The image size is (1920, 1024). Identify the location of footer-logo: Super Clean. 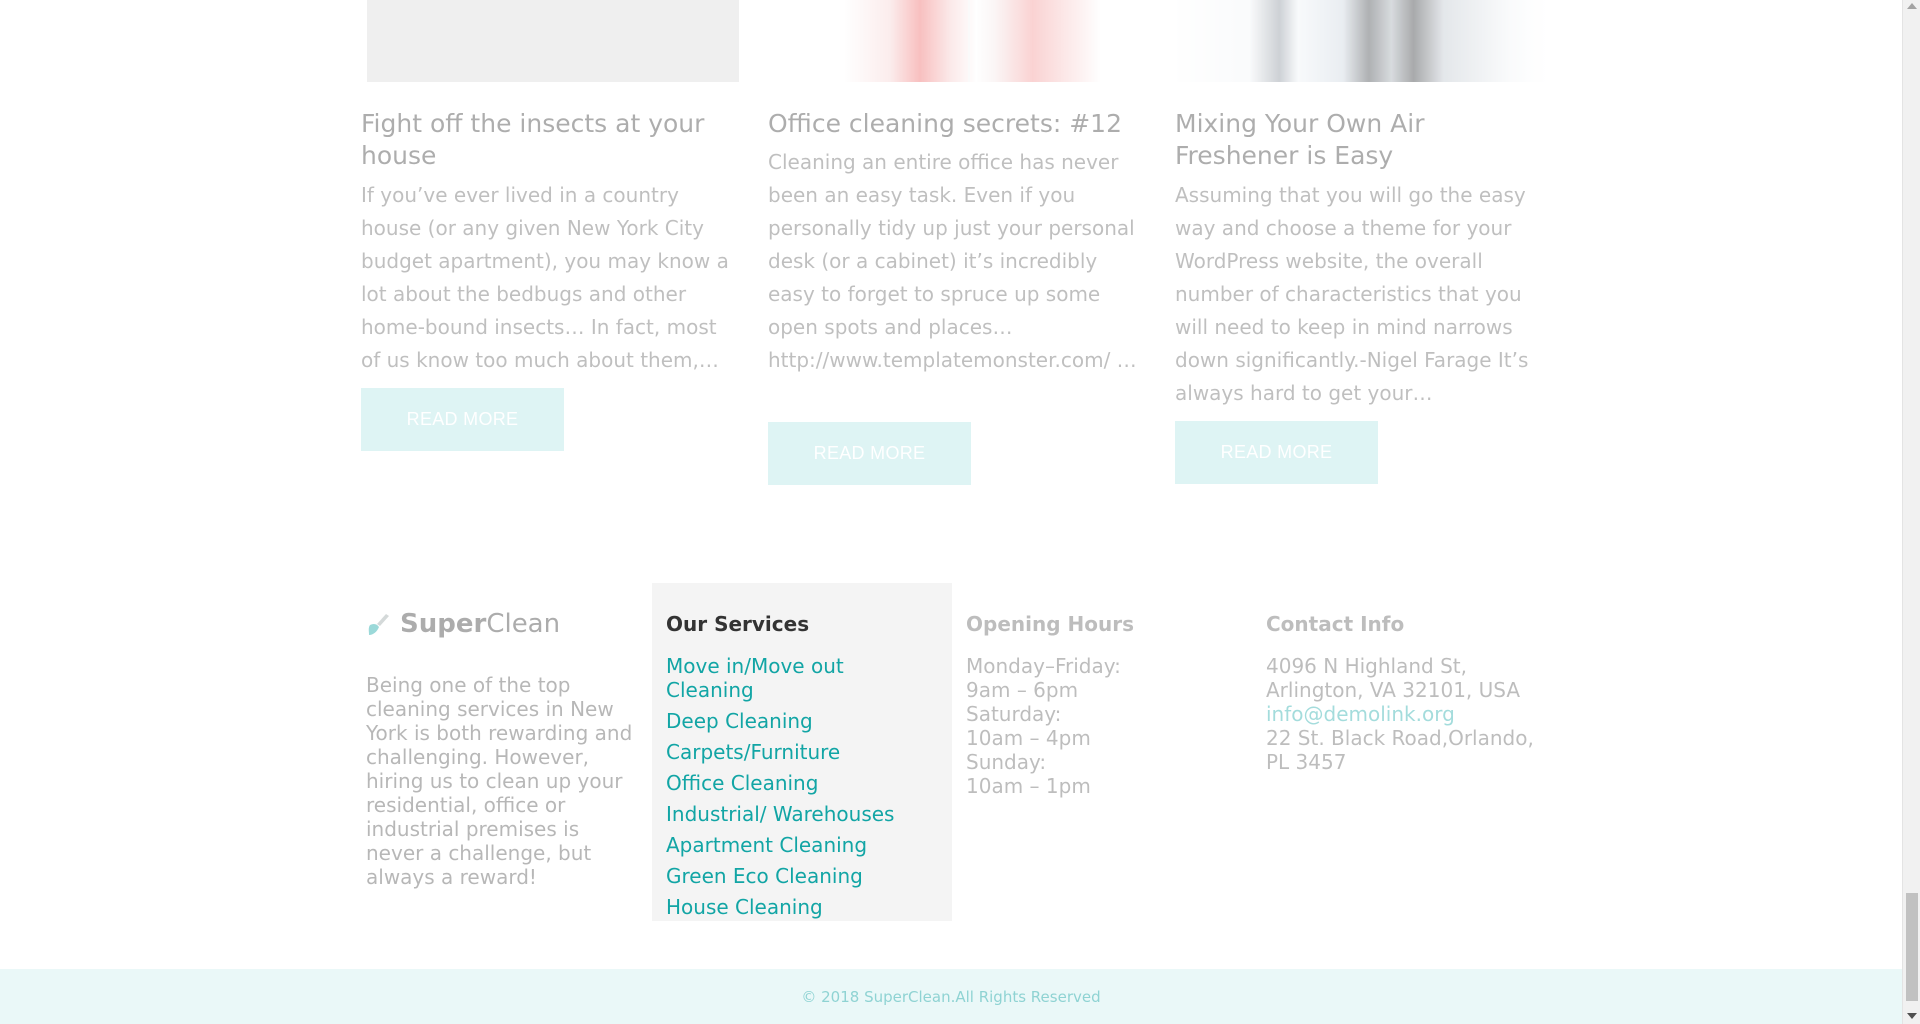
(463, 624).